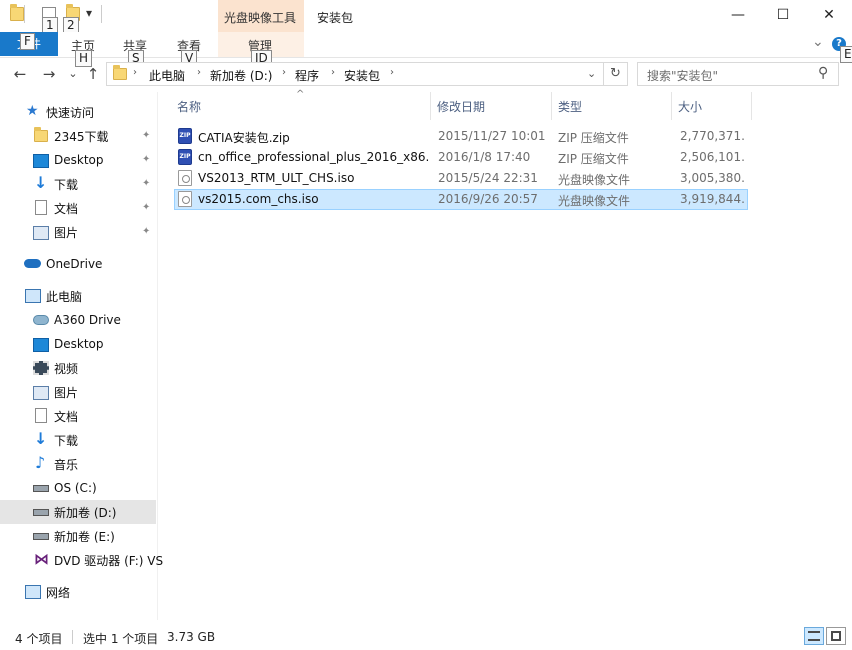  Describe the element at coordinates (241, 75) in the screenshot. I see `breadcrumb-drive-d: 新加卷 (D:)` at that location.